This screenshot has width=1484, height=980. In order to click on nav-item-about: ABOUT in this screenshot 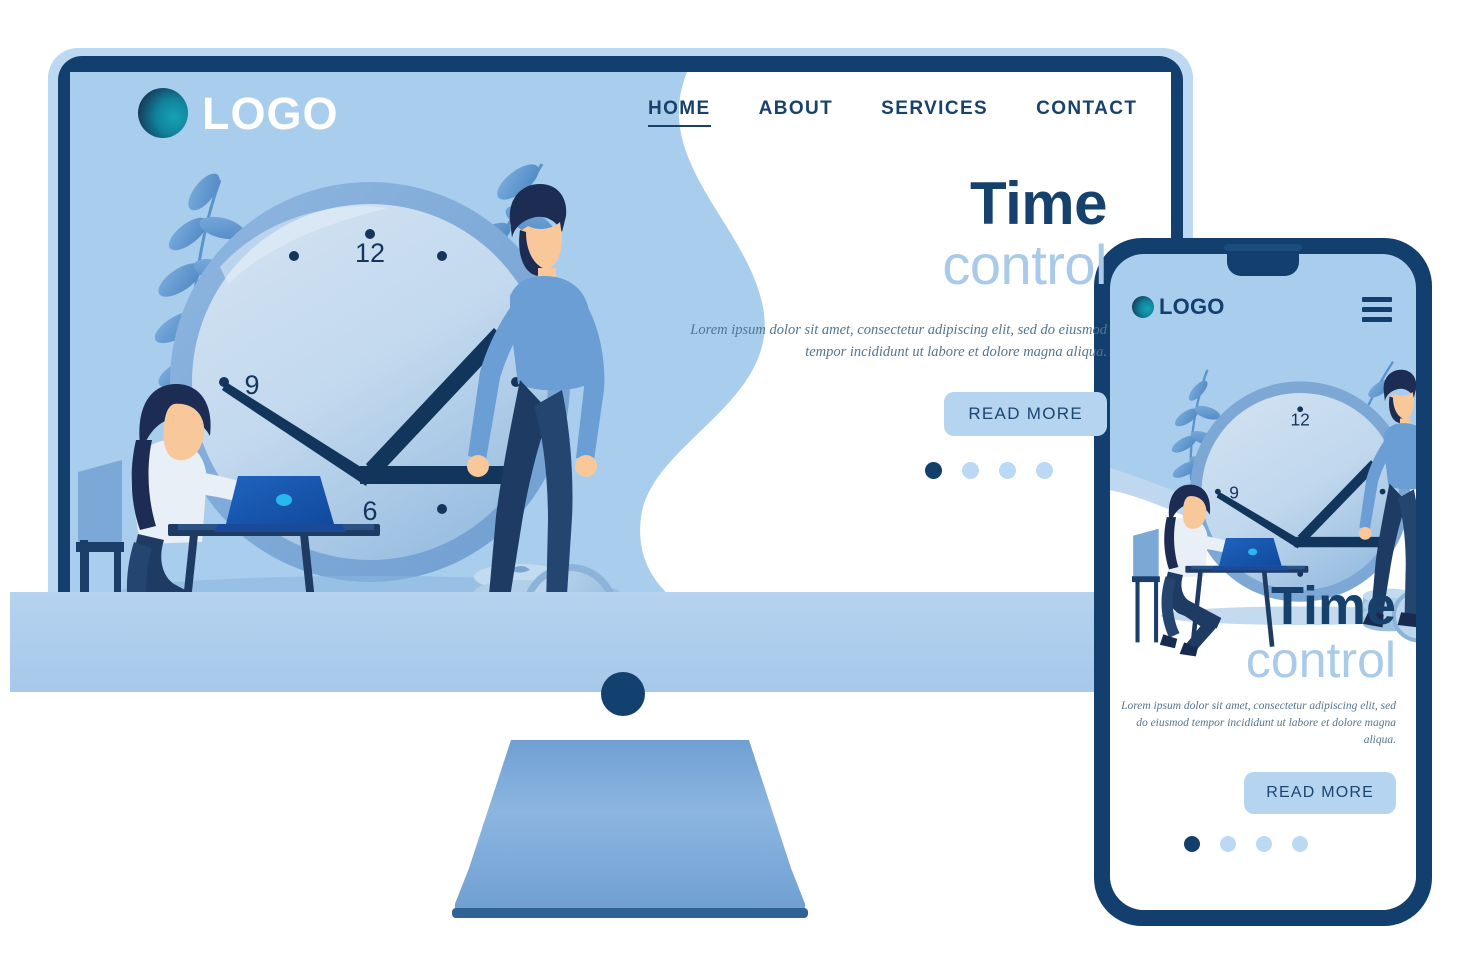, I will do `click(796, 112)`.